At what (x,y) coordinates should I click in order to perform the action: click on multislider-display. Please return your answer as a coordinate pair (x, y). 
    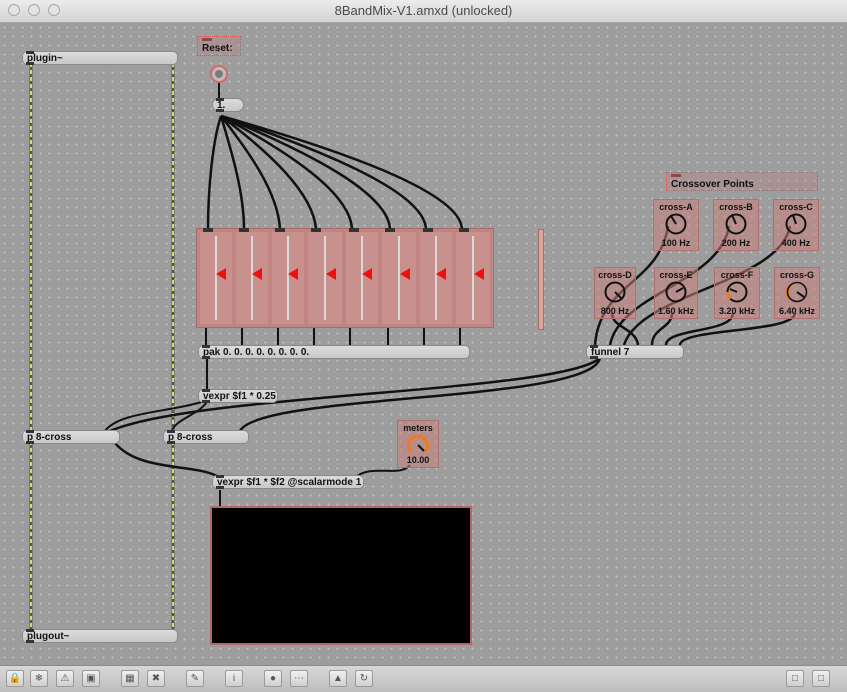
    Looking at the image, I should click on (341, 575).